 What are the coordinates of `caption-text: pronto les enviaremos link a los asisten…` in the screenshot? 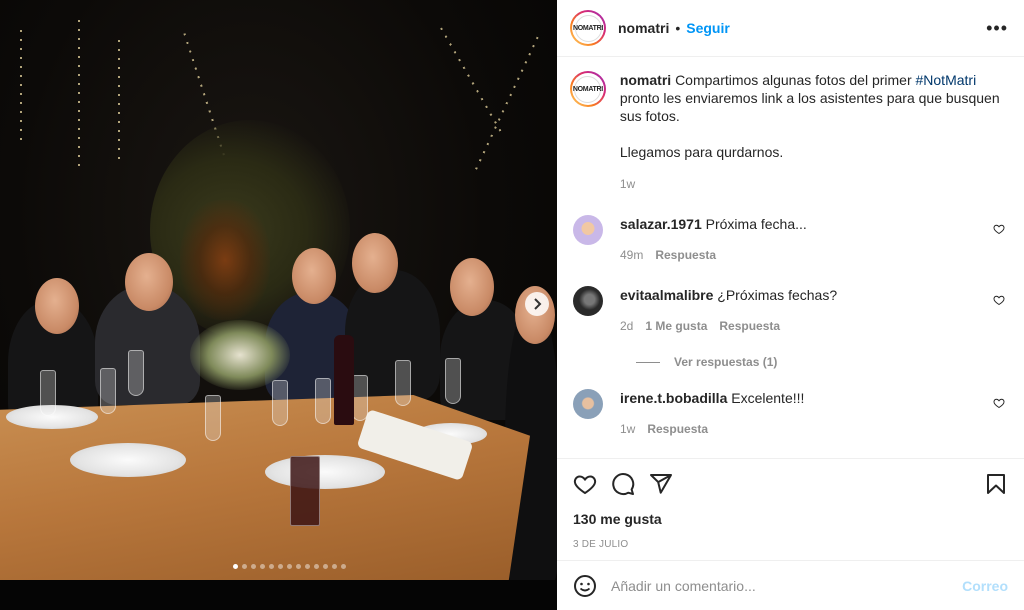 It's located at (809, 107).